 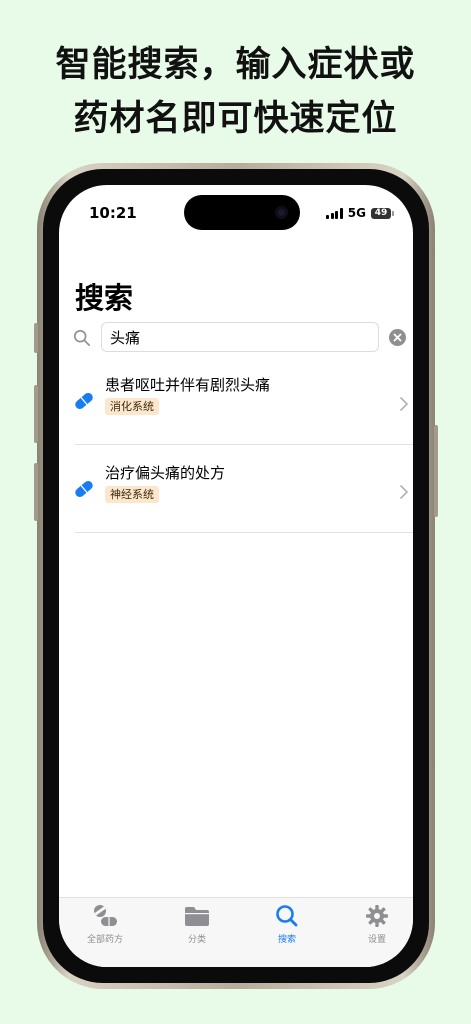 I want to click on page-title: 搜索, so click(x=104, y=298).